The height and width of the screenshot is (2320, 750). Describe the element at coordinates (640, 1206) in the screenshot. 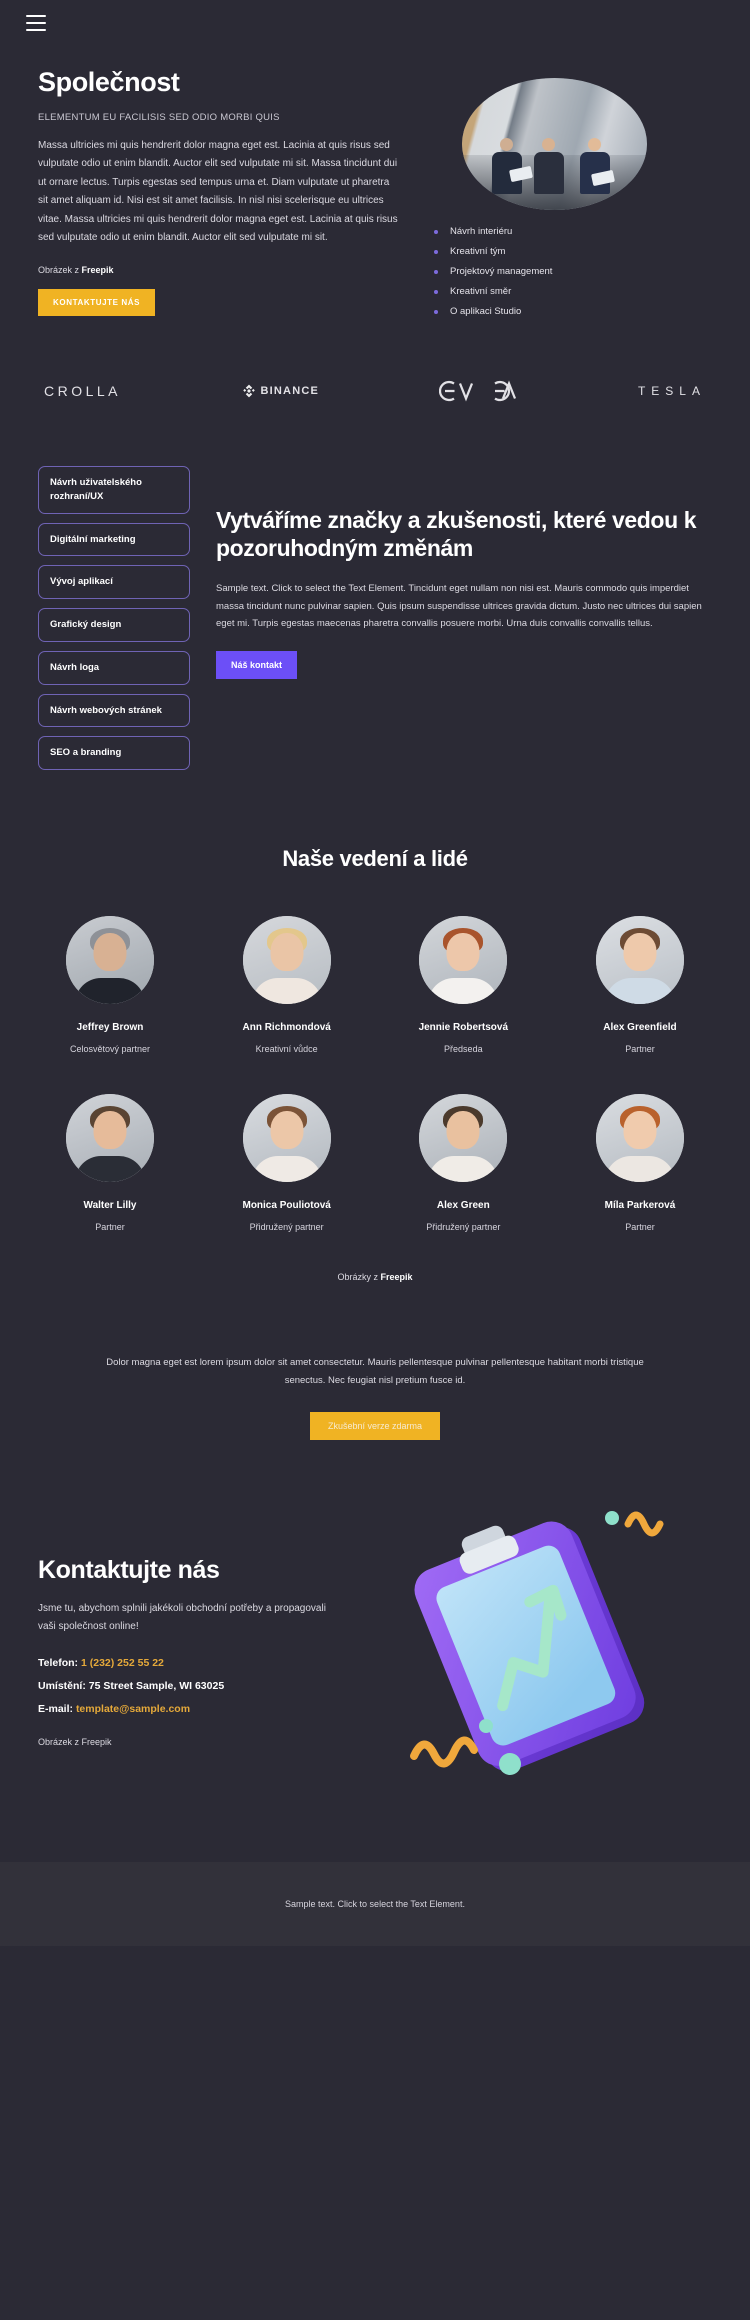

I see `team-member-name: Míla Parkerová` at that location.